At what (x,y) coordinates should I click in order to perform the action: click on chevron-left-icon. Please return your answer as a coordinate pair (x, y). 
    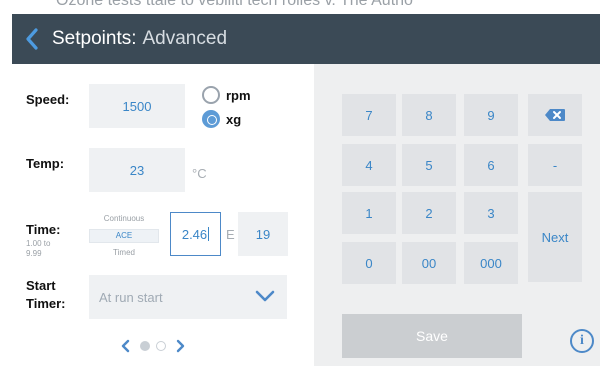
    Looking at the image, I should click on (125, 346).